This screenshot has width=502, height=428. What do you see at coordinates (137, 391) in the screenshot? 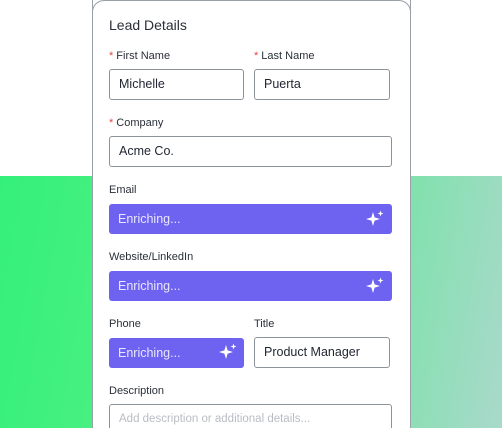
I see `description-label: Description` at bounding box center [137, 391].